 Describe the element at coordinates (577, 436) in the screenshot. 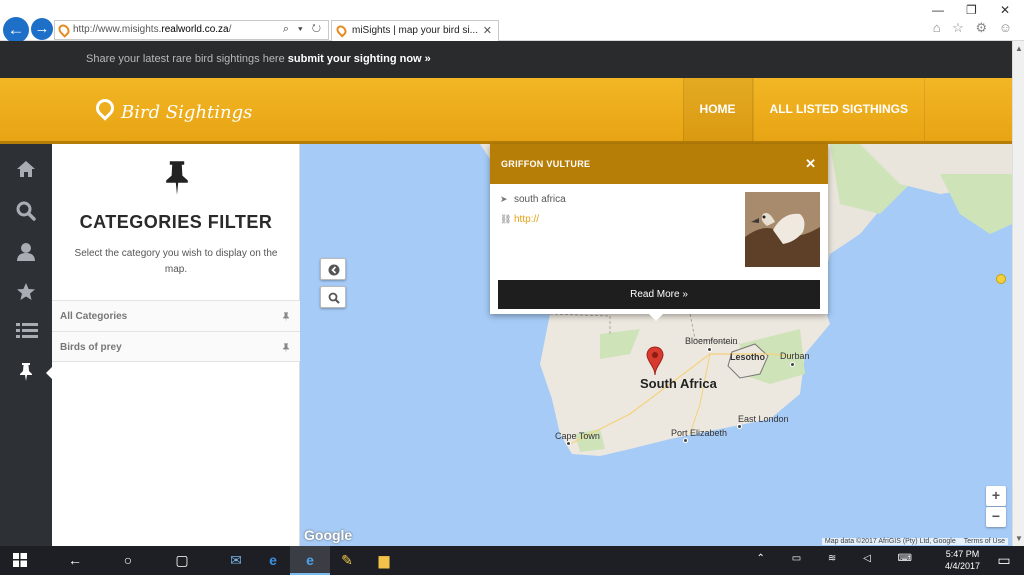

I see `place-cape-town: Cape Town` at that location.